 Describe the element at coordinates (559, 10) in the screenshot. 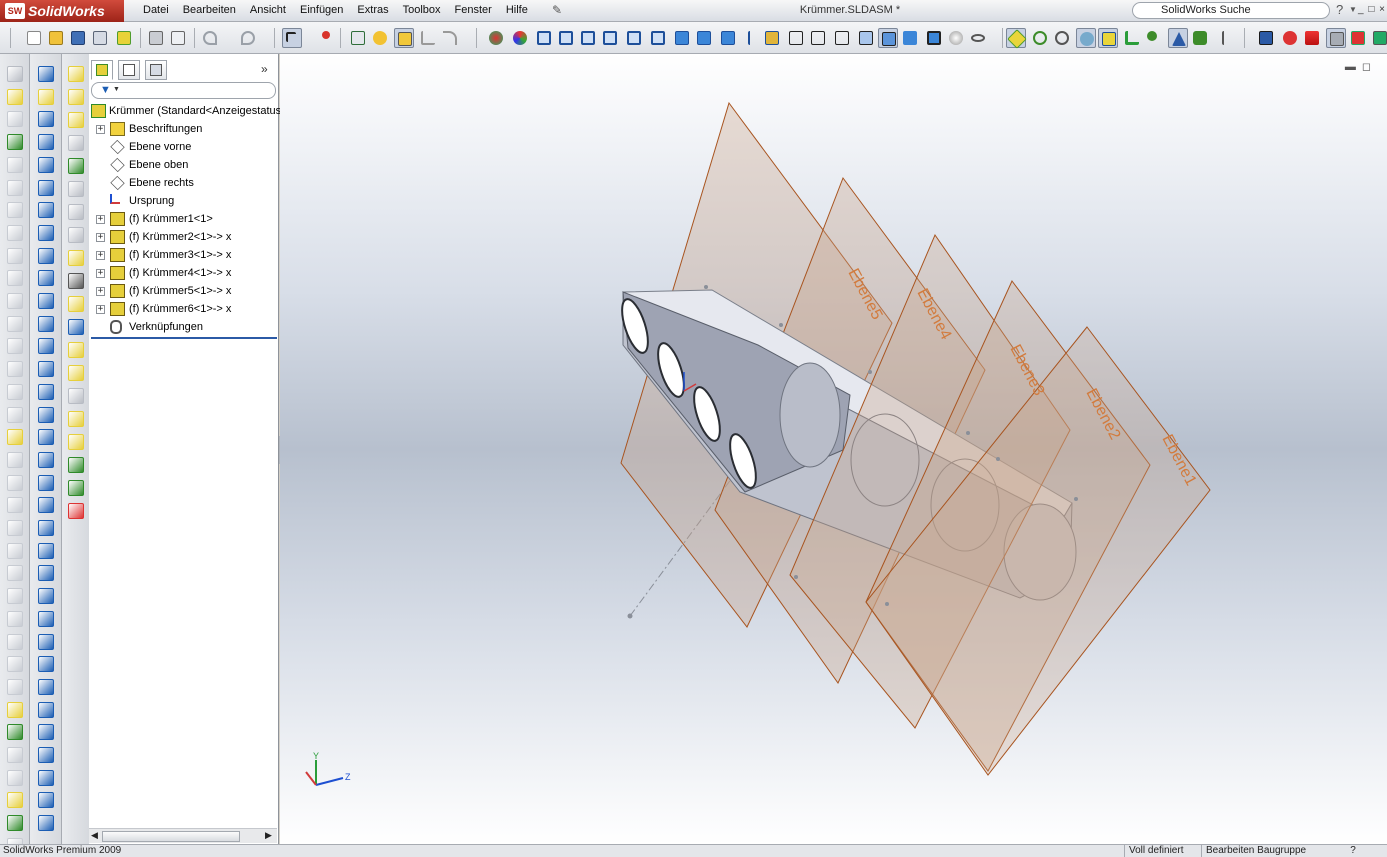

I see `pin-menu-icon: ✎` at that location.